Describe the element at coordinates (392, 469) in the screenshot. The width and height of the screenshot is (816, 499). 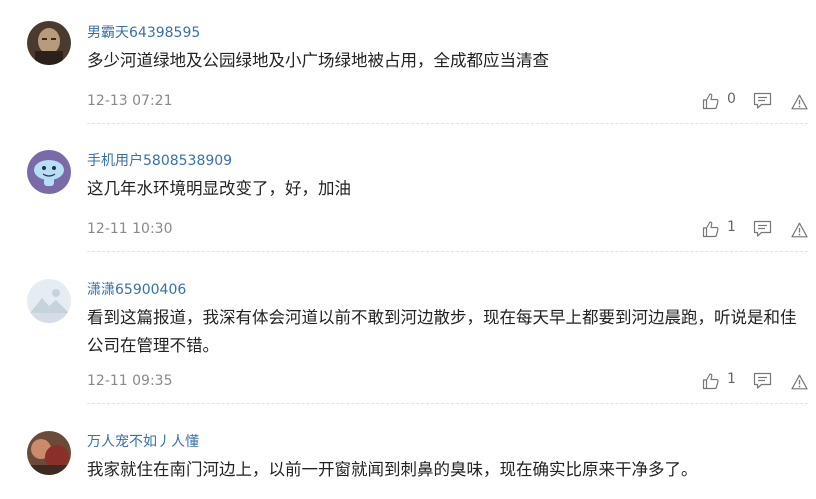
I see `comment-text: 我家就住在南门河边上，以前一开窗就闻到刺鼻的臭味，现在确实比原来干净多了。` at that location.